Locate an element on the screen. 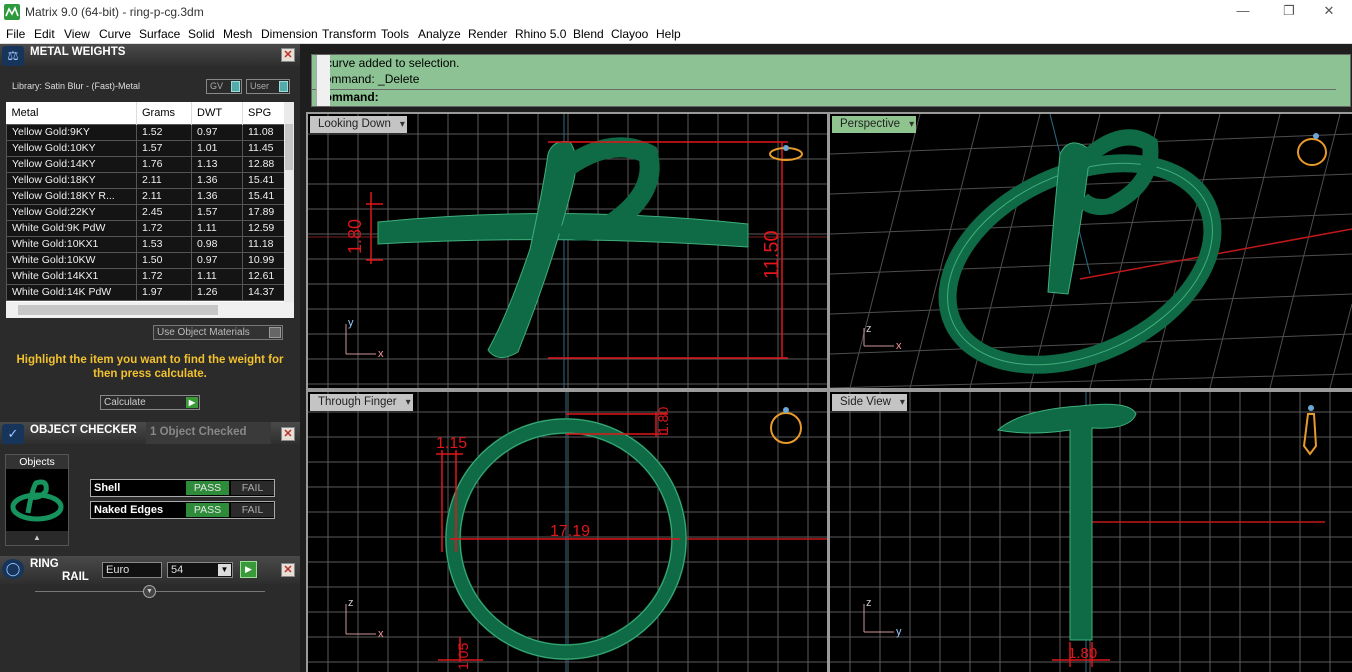  minimize-button: — is located at coordinates (1243, 11).